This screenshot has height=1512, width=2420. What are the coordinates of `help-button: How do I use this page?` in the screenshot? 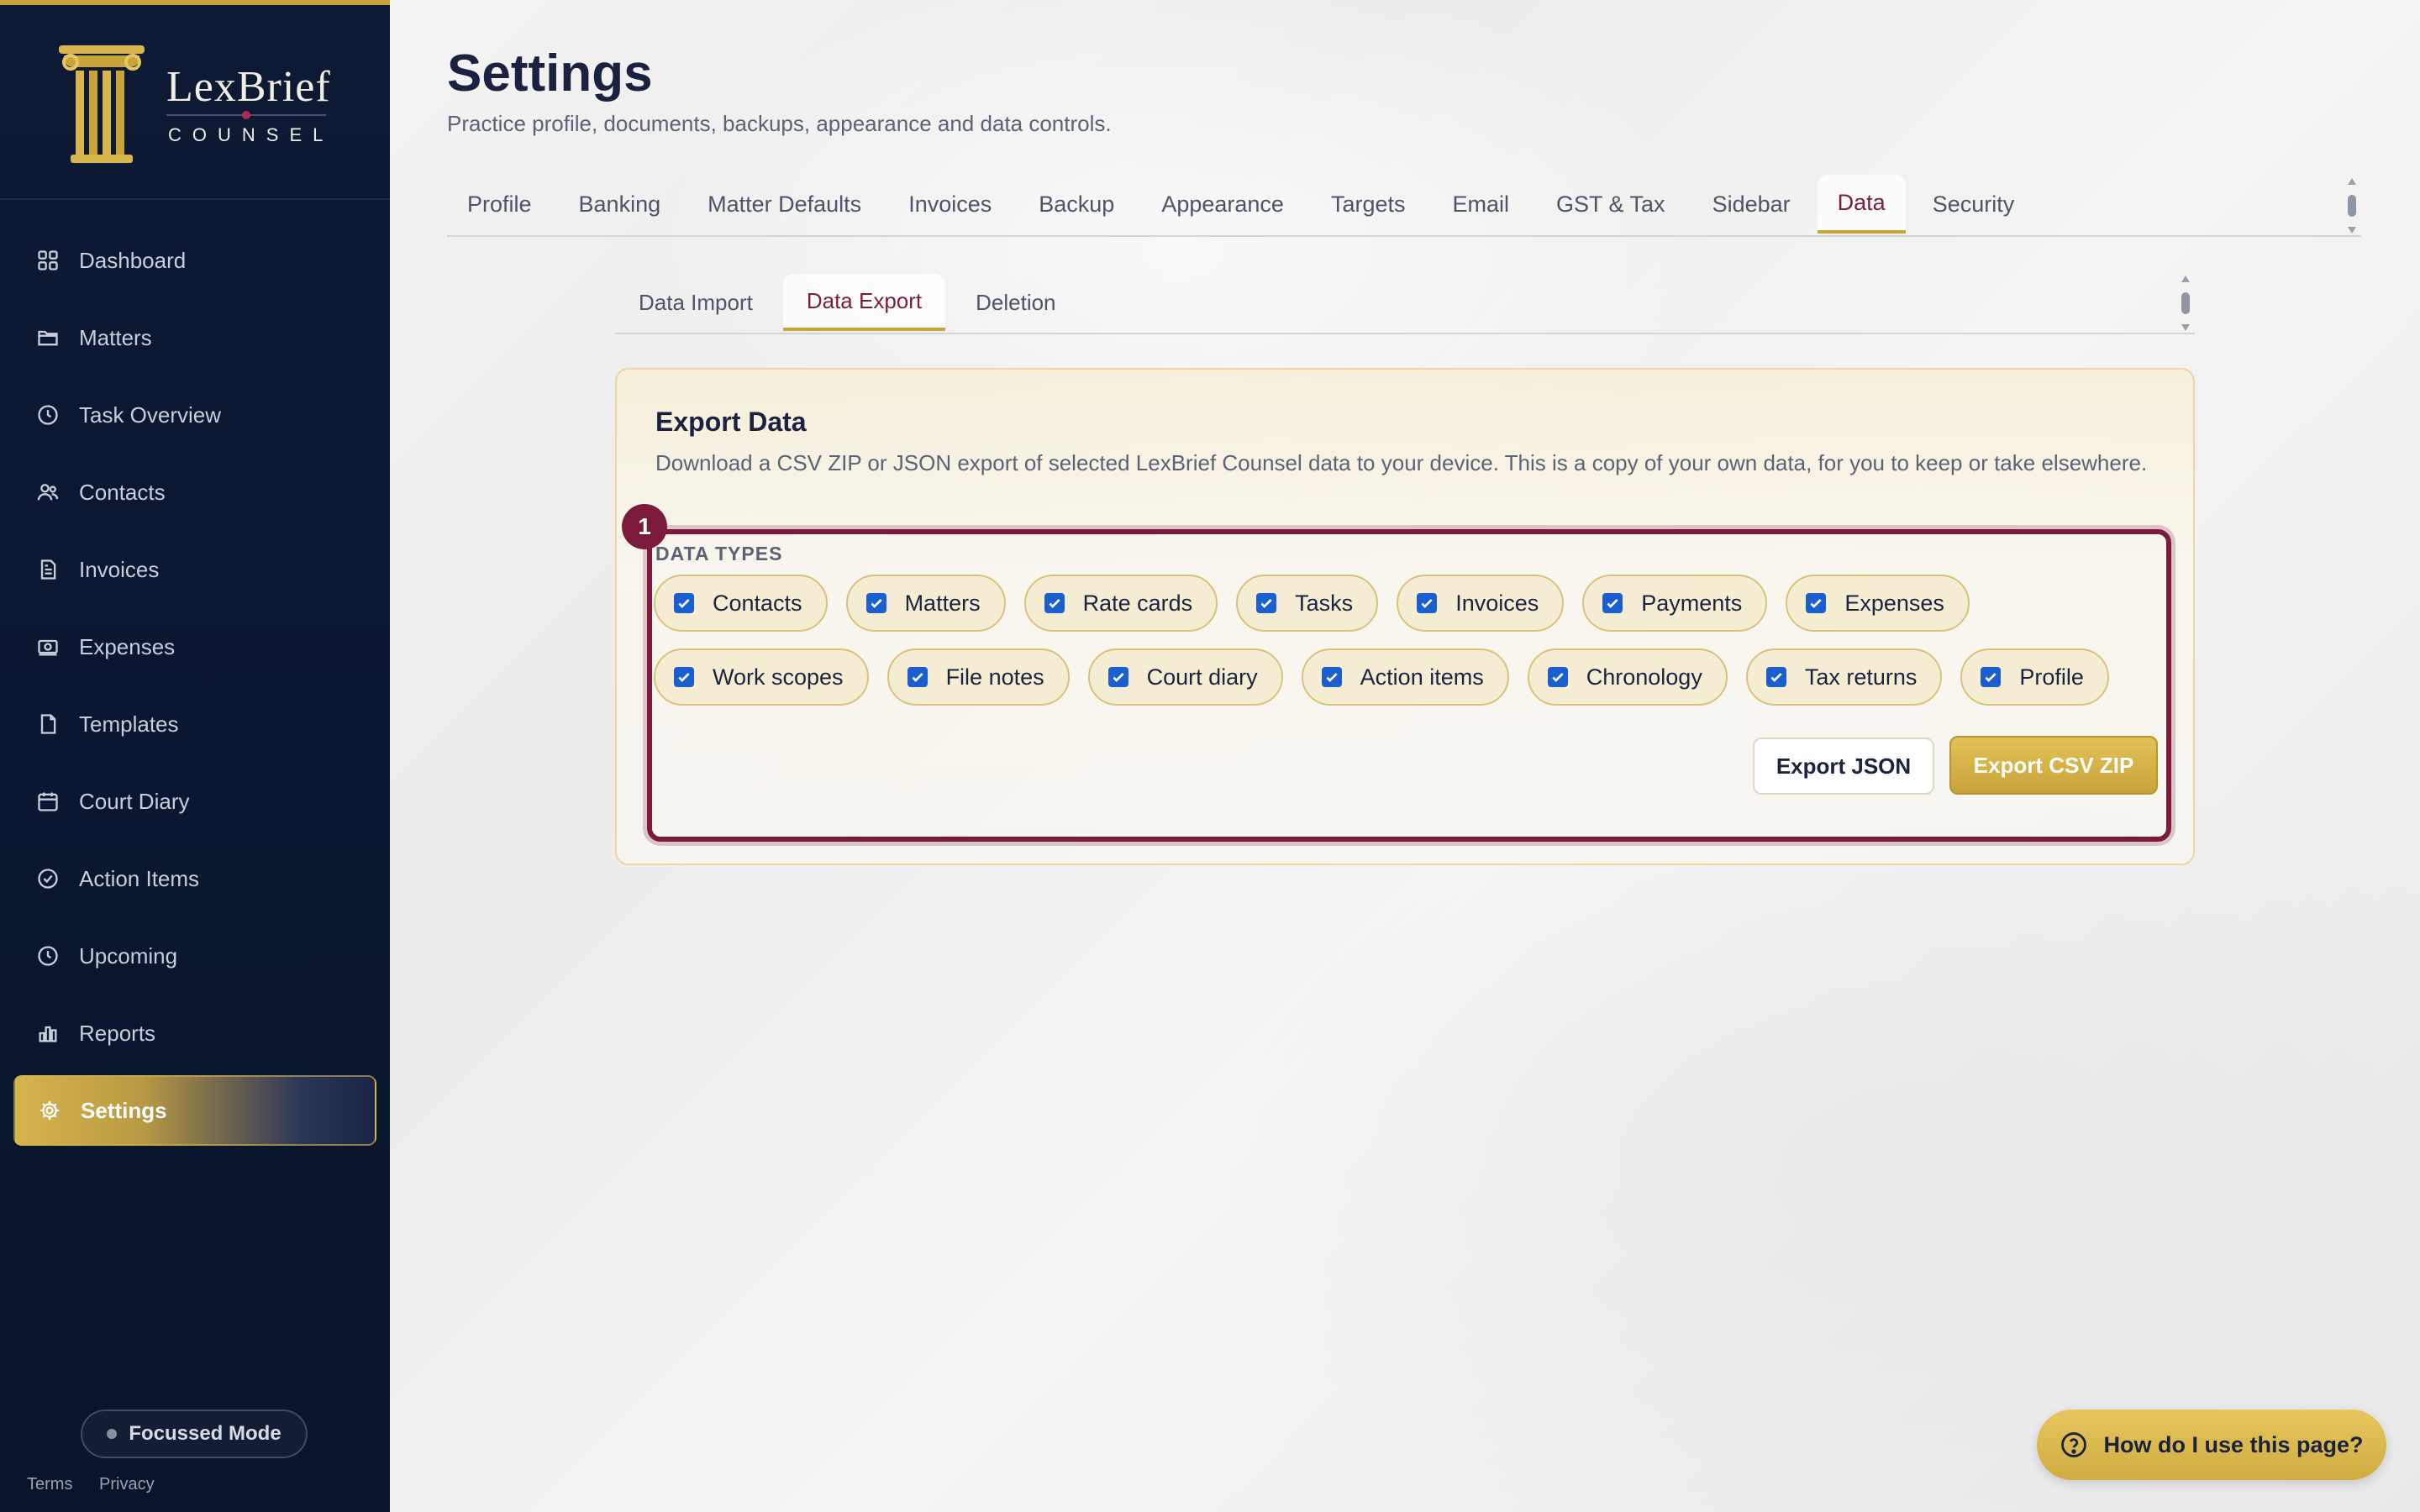 It's located at (2211, 1445).